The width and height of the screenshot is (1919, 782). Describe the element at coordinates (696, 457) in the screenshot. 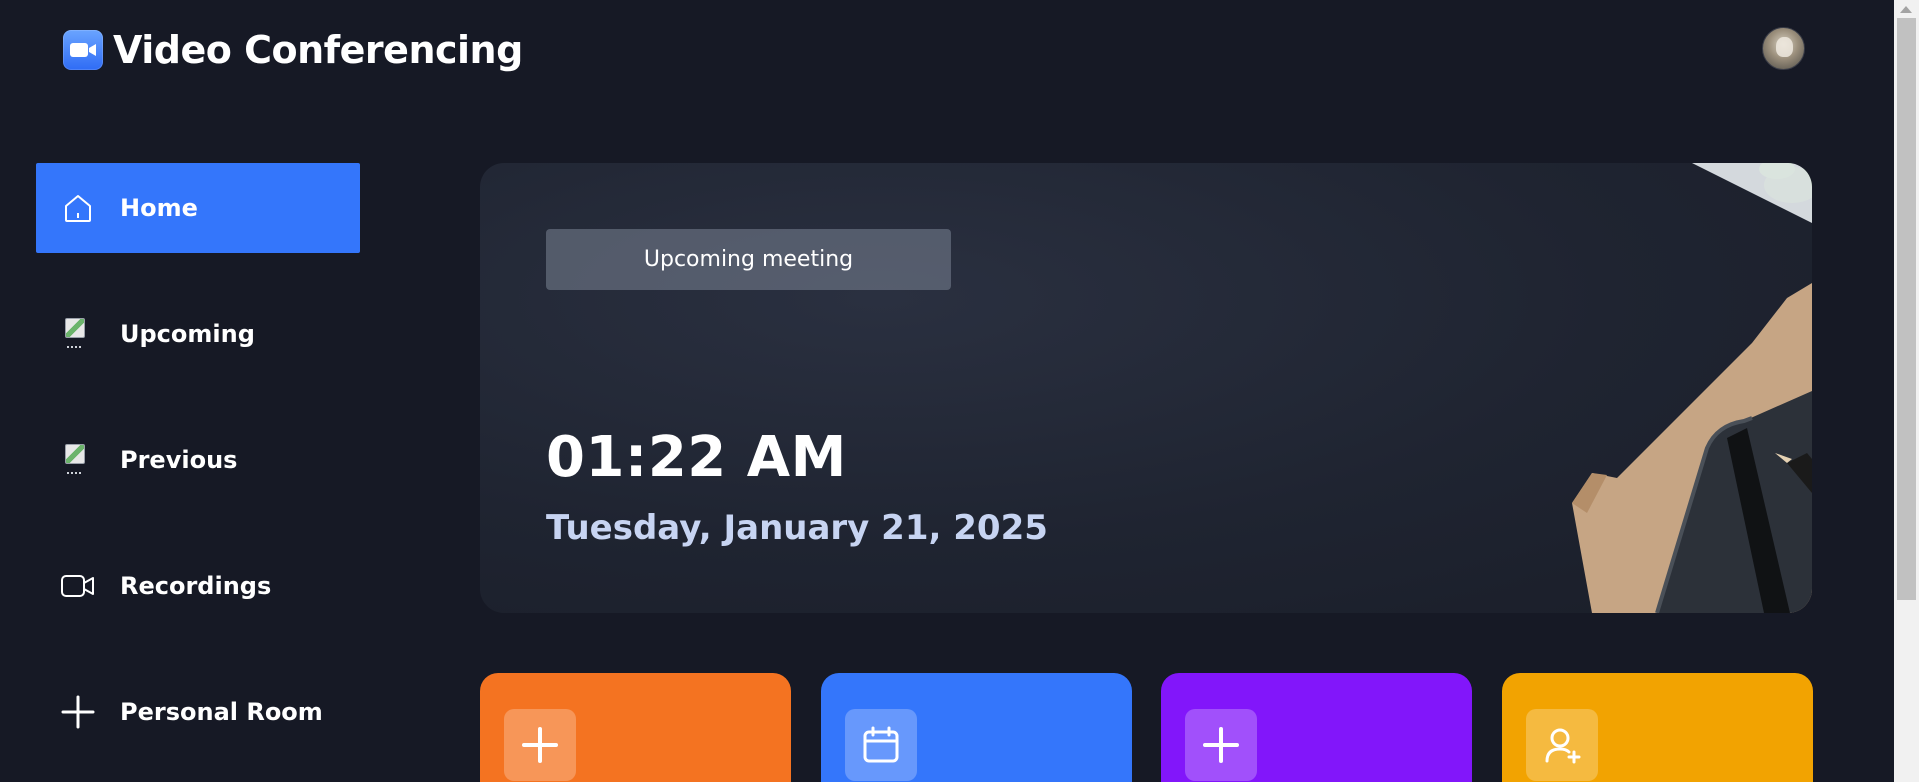

I see `current-time: 01:22 AM` at that location.